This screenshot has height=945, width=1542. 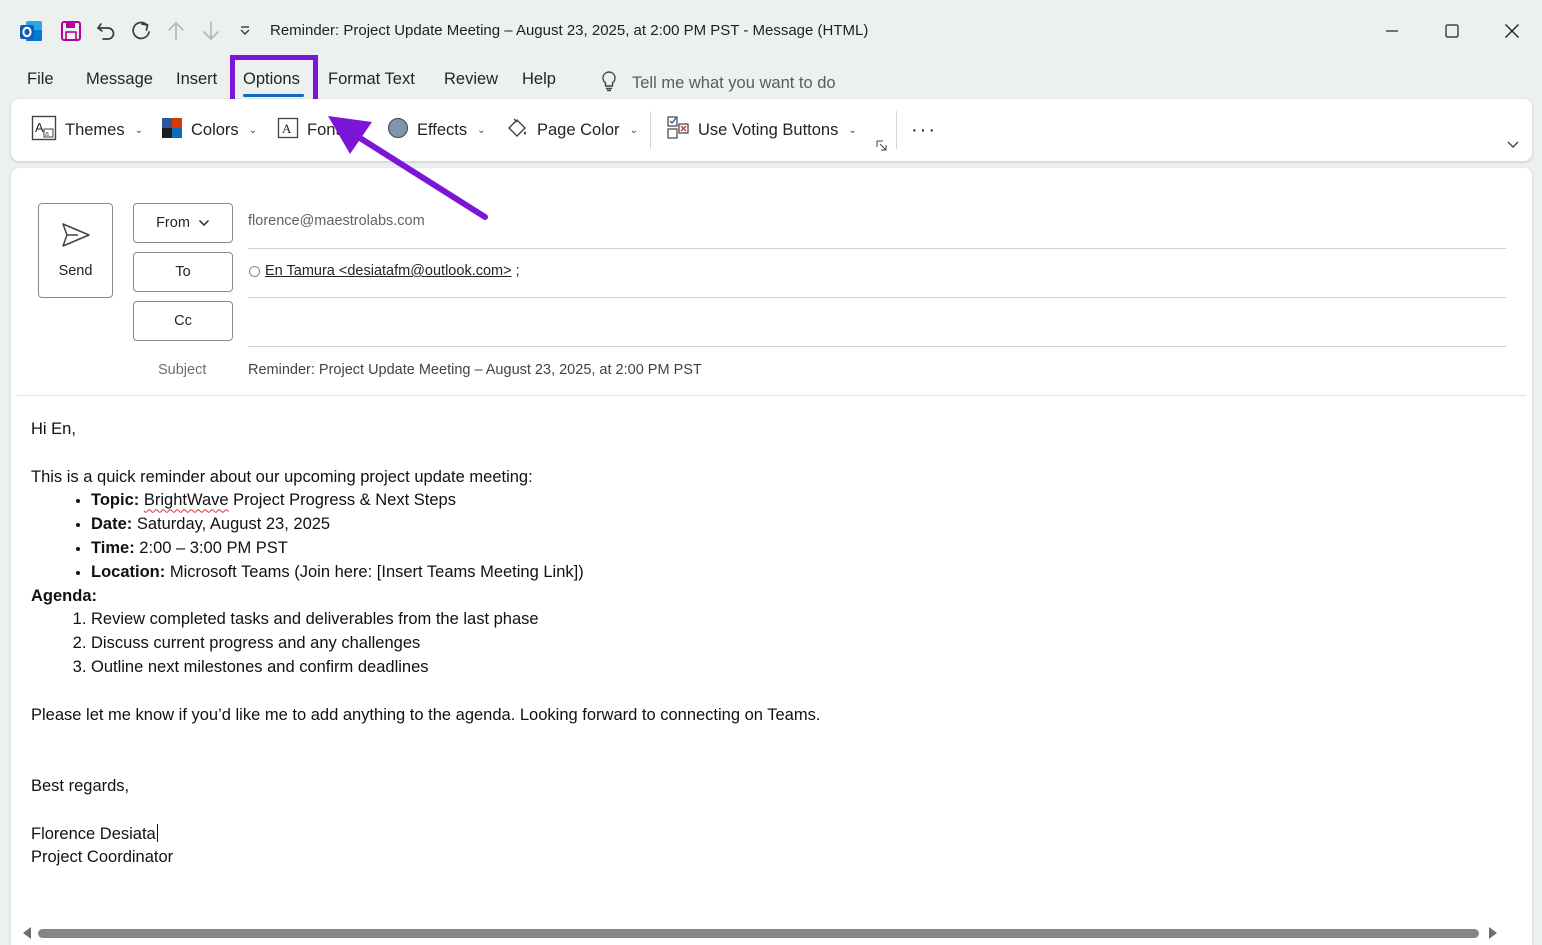 I want to click on chevron-down-icon, so click(x=204, y=223).